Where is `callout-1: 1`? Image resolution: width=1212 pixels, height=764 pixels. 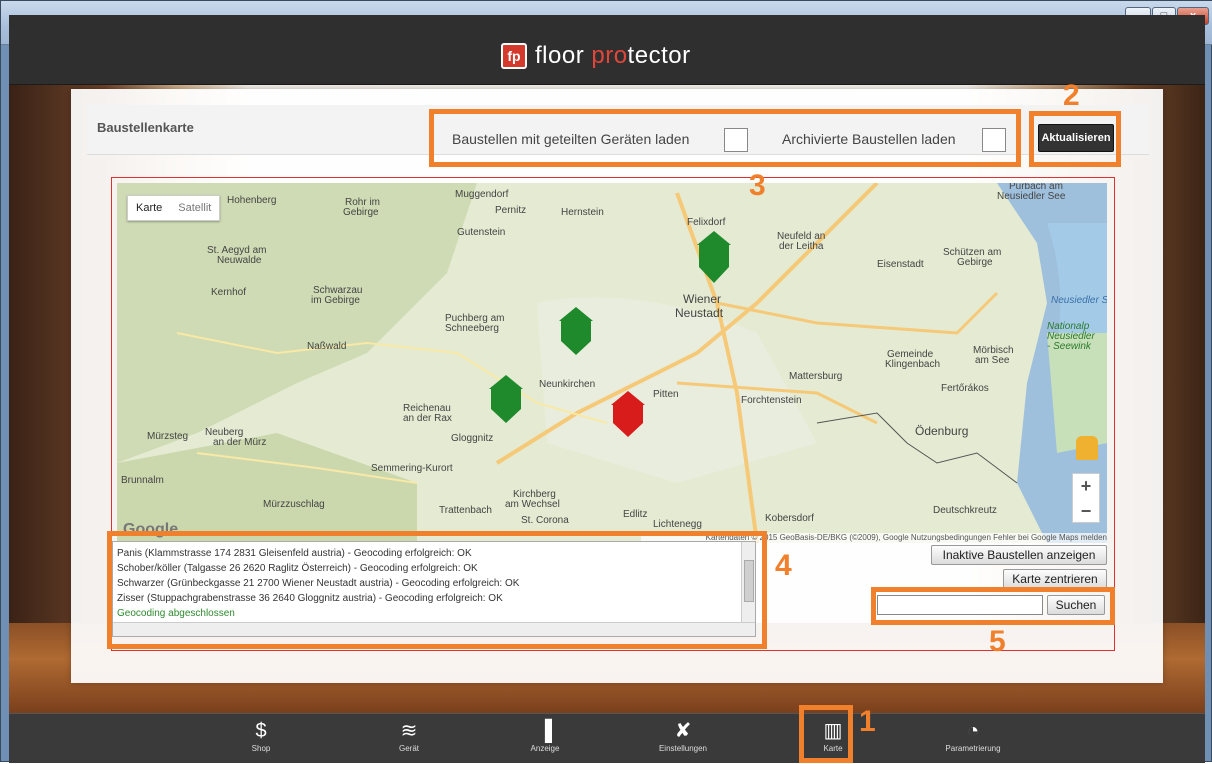
callout-1: 1 is located at coordinates (867, 721).